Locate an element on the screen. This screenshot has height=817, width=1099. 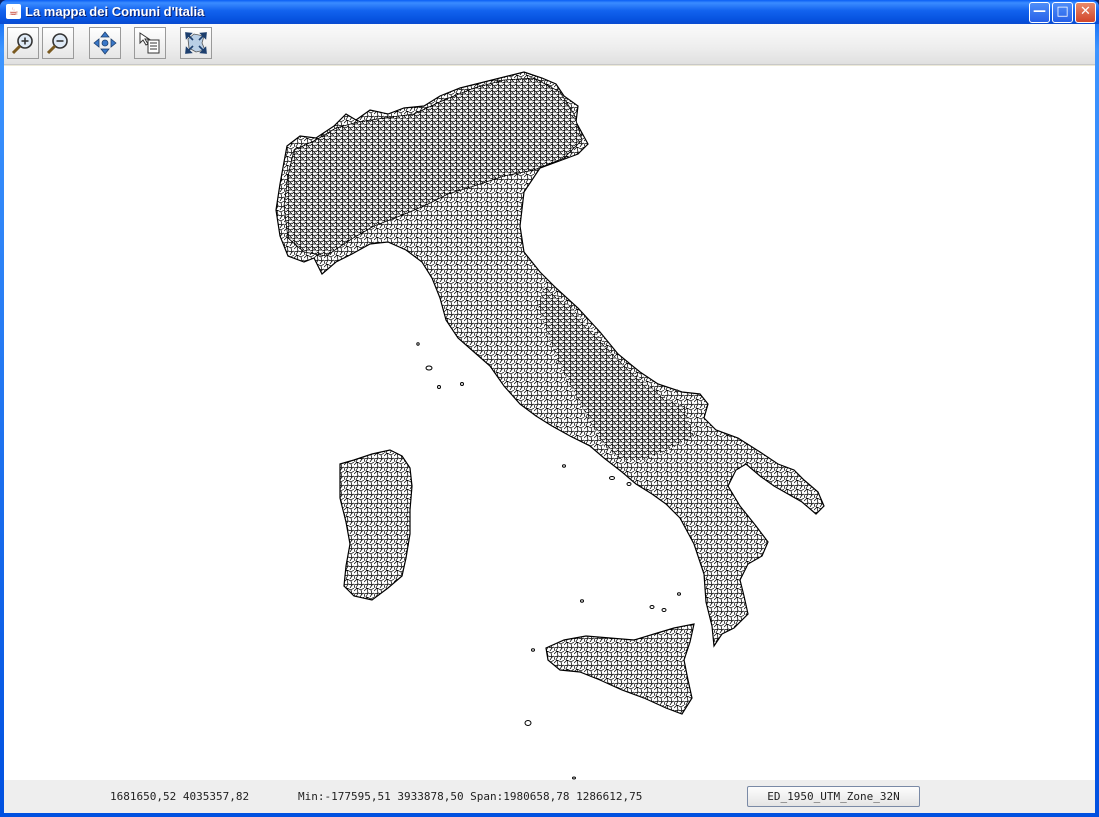
reset-extent-icon is located at coordinates (196, 43).